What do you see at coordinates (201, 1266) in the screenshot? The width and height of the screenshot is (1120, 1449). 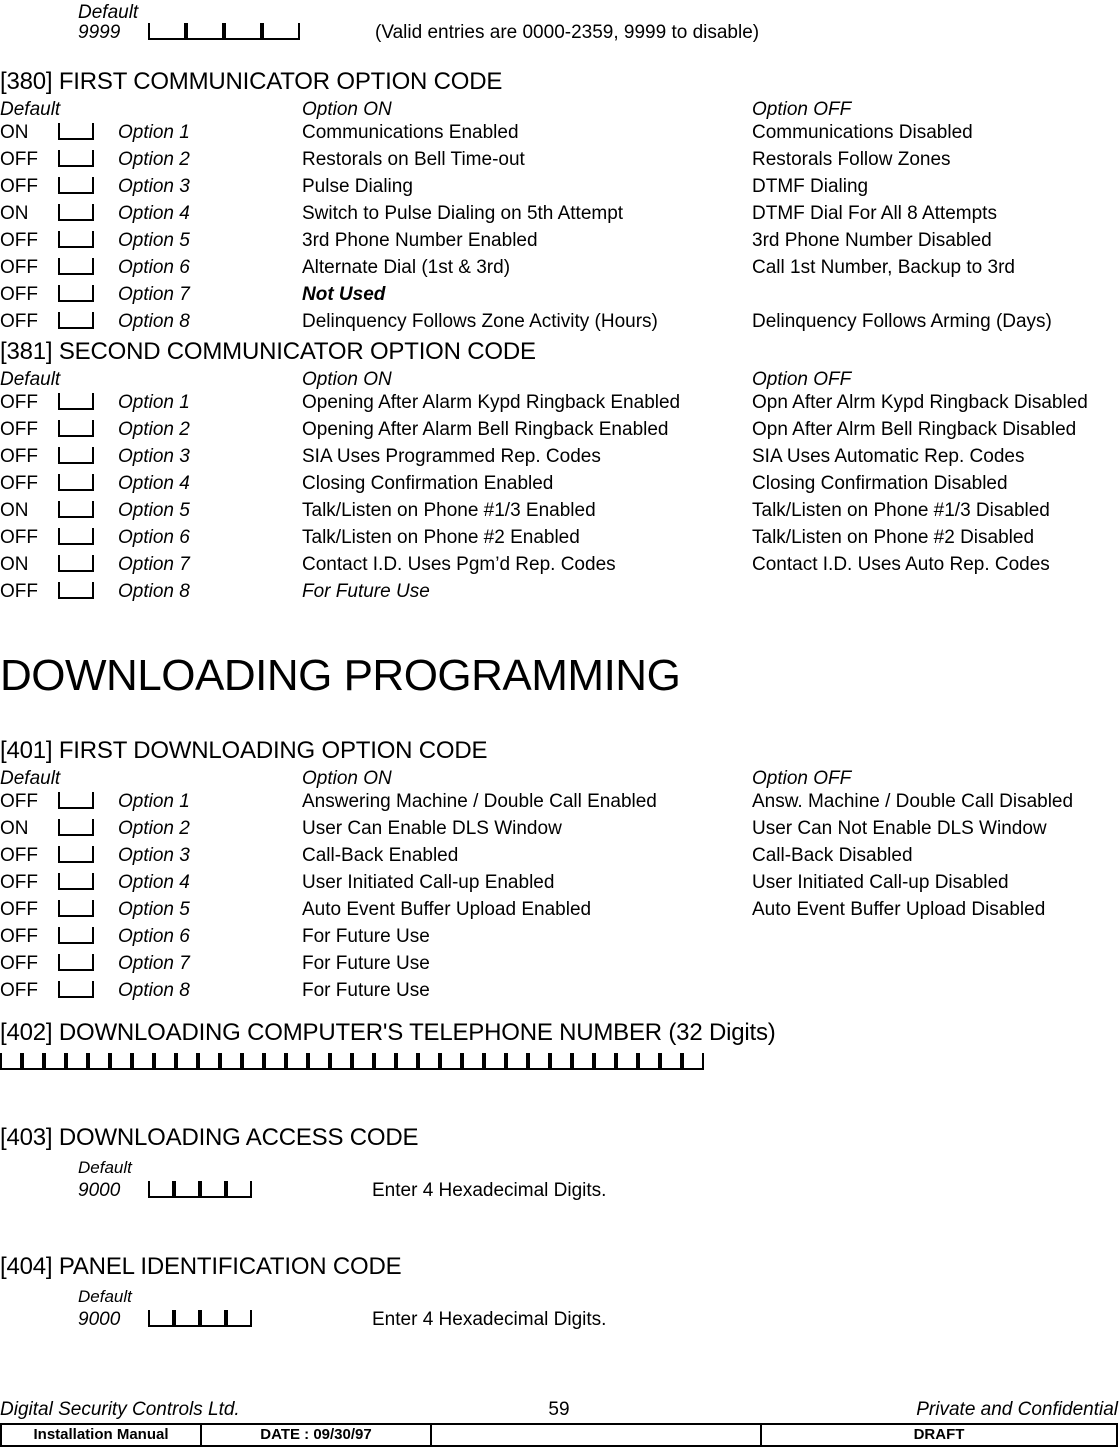 I see `section-title-404: [404] PANEL IDENTIFICATION CODE` at bounding box center [201, 1266].